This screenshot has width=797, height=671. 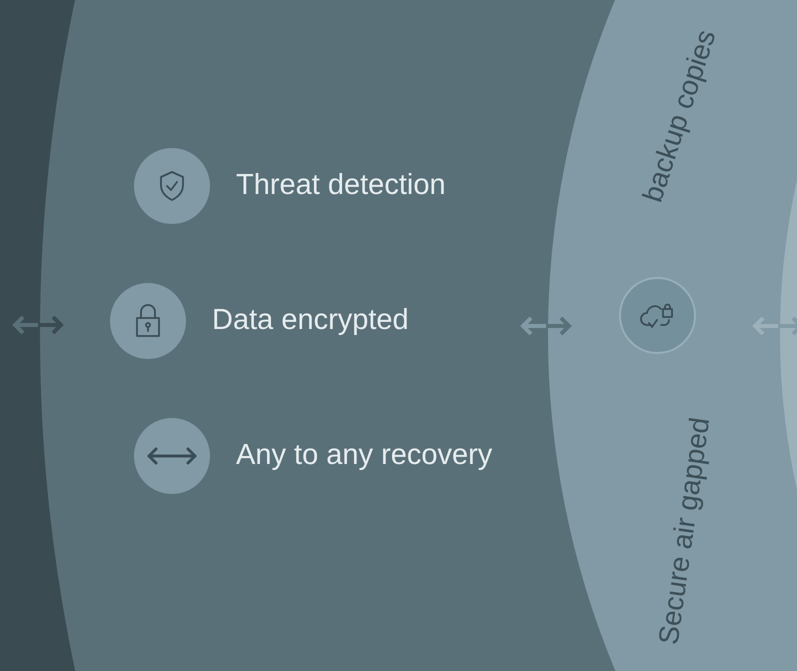 I want to click on shield-check-icon, so click(x=172, y=186).